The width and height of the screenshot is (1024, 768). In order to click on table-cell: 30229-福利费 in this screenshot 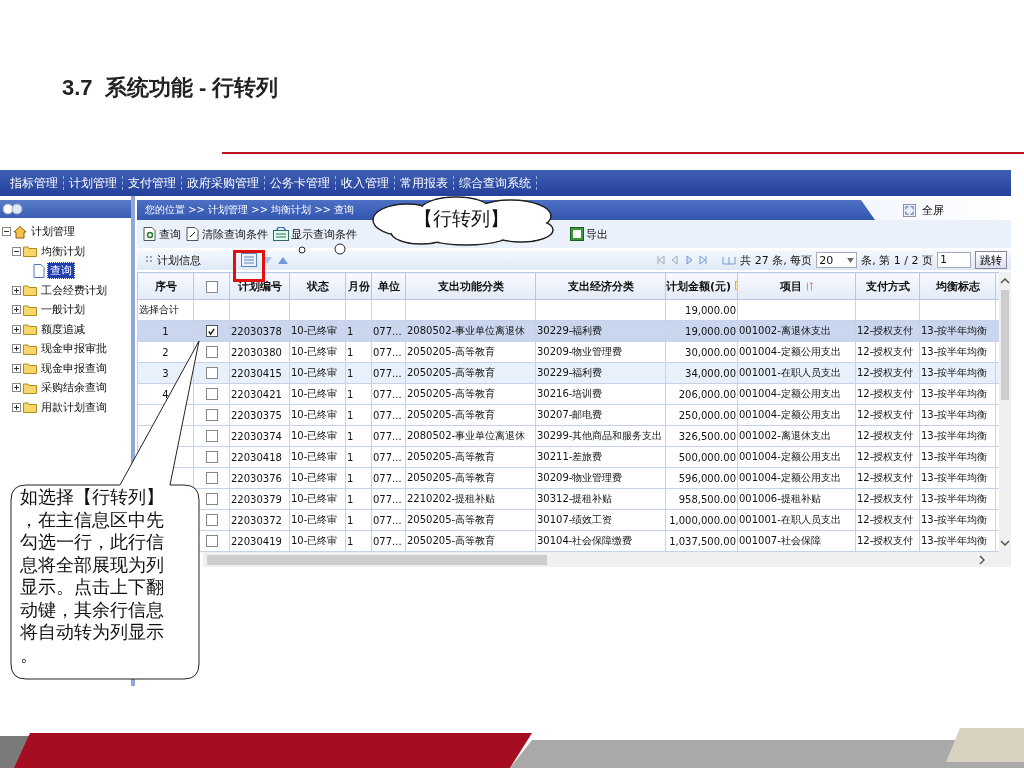, I will do `click(600, 331)`.